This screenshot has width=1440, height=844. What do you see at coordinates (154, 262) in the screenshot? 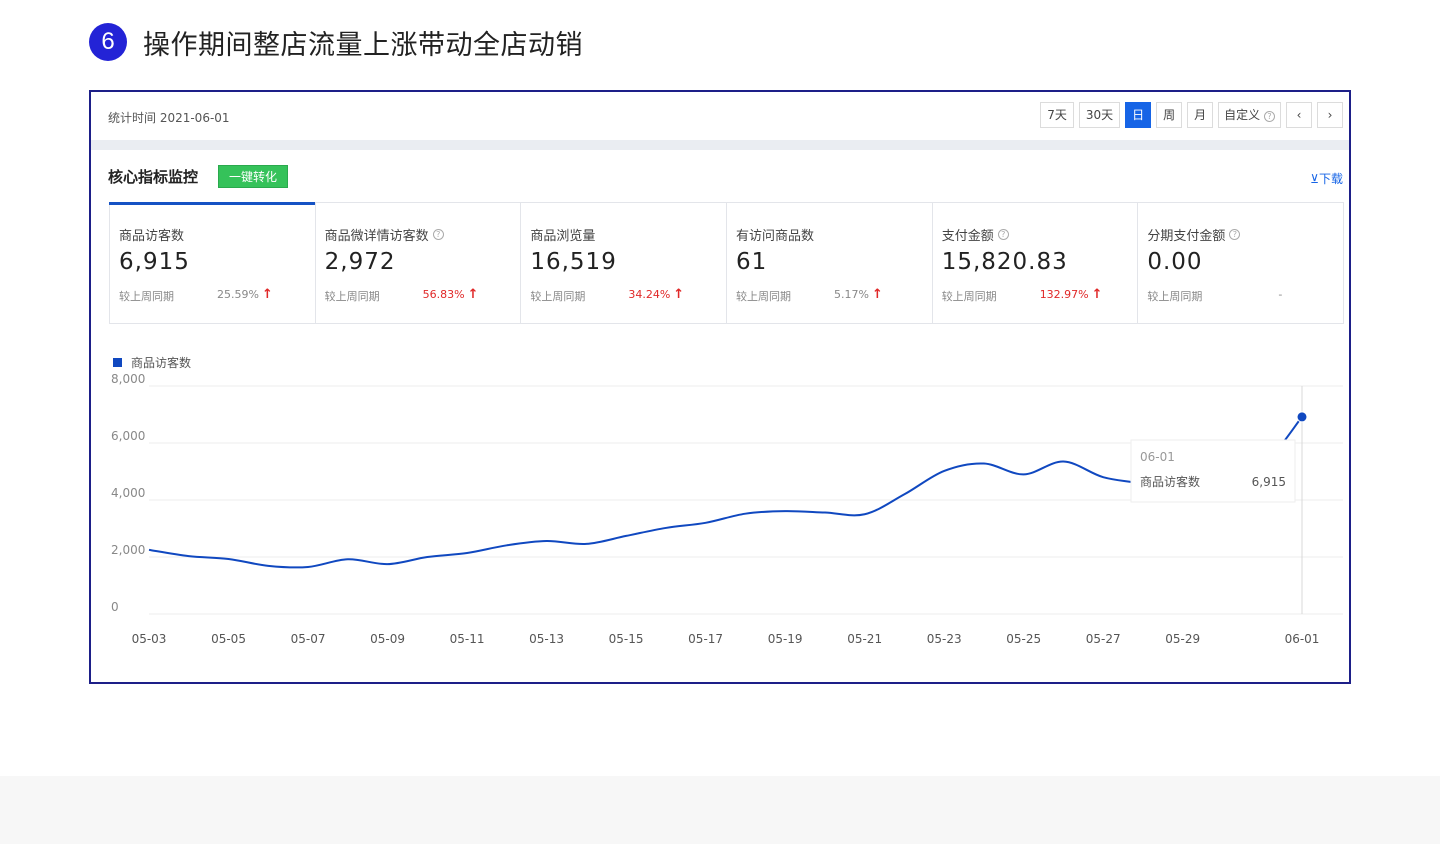
I see `metric-value: 6,915` at bounding box center [154, 262].